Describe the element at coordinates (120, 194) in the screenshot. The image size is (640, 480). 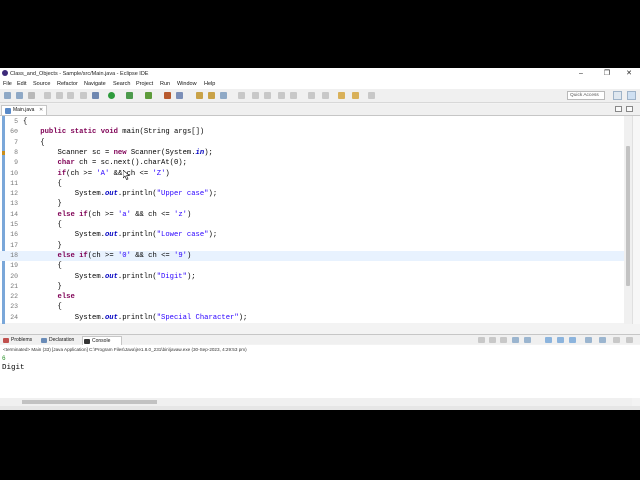
I see `code-text: System.out.println("Upper case");` at that location.